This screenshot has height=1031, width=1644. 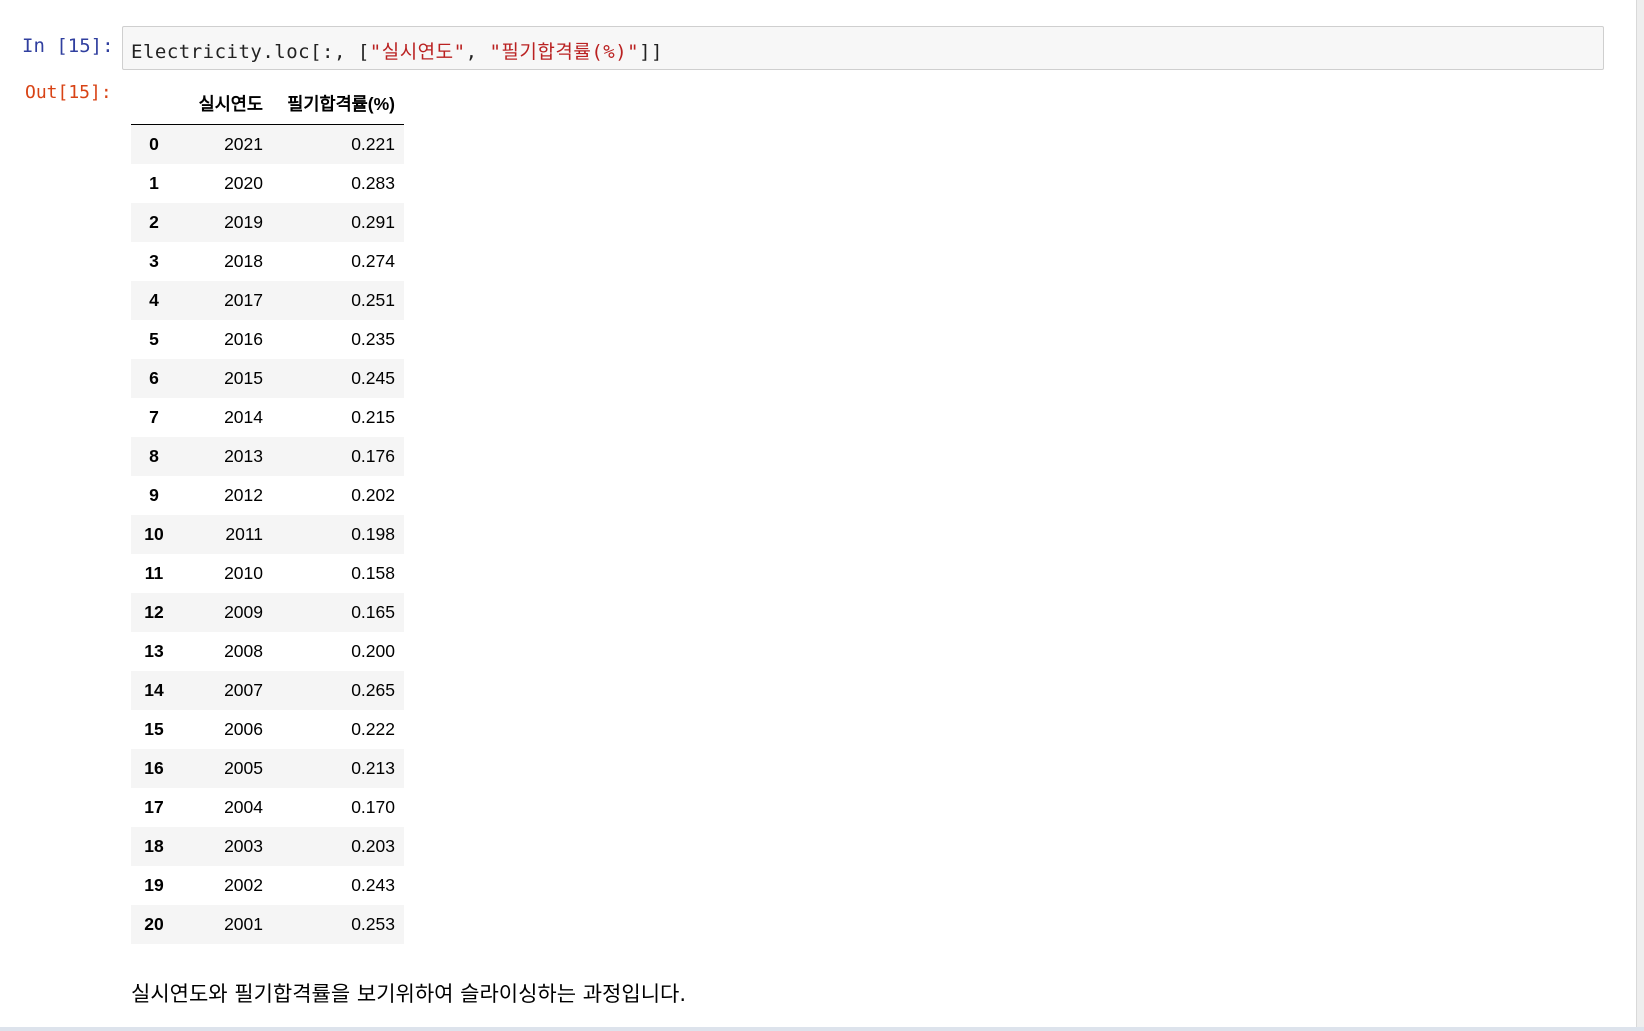 I want to click on table-row: 17 2004 0.170, so click(x=267, y=807).